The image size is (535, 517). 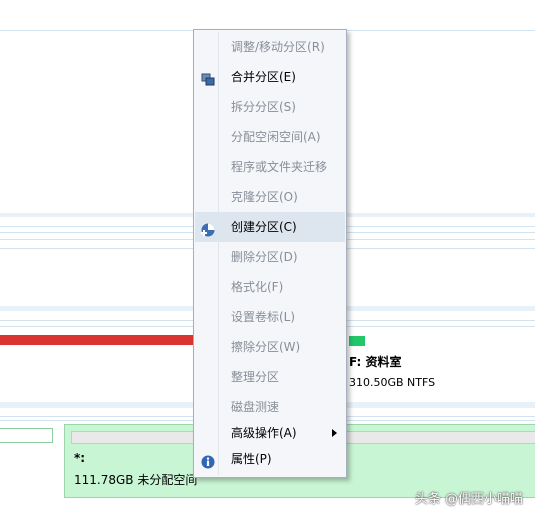 What do you see at coordinates (264, 257) in the screenshot?
I see `menu-item-label: 删除分区(D)` at bounding box center [264, 257].